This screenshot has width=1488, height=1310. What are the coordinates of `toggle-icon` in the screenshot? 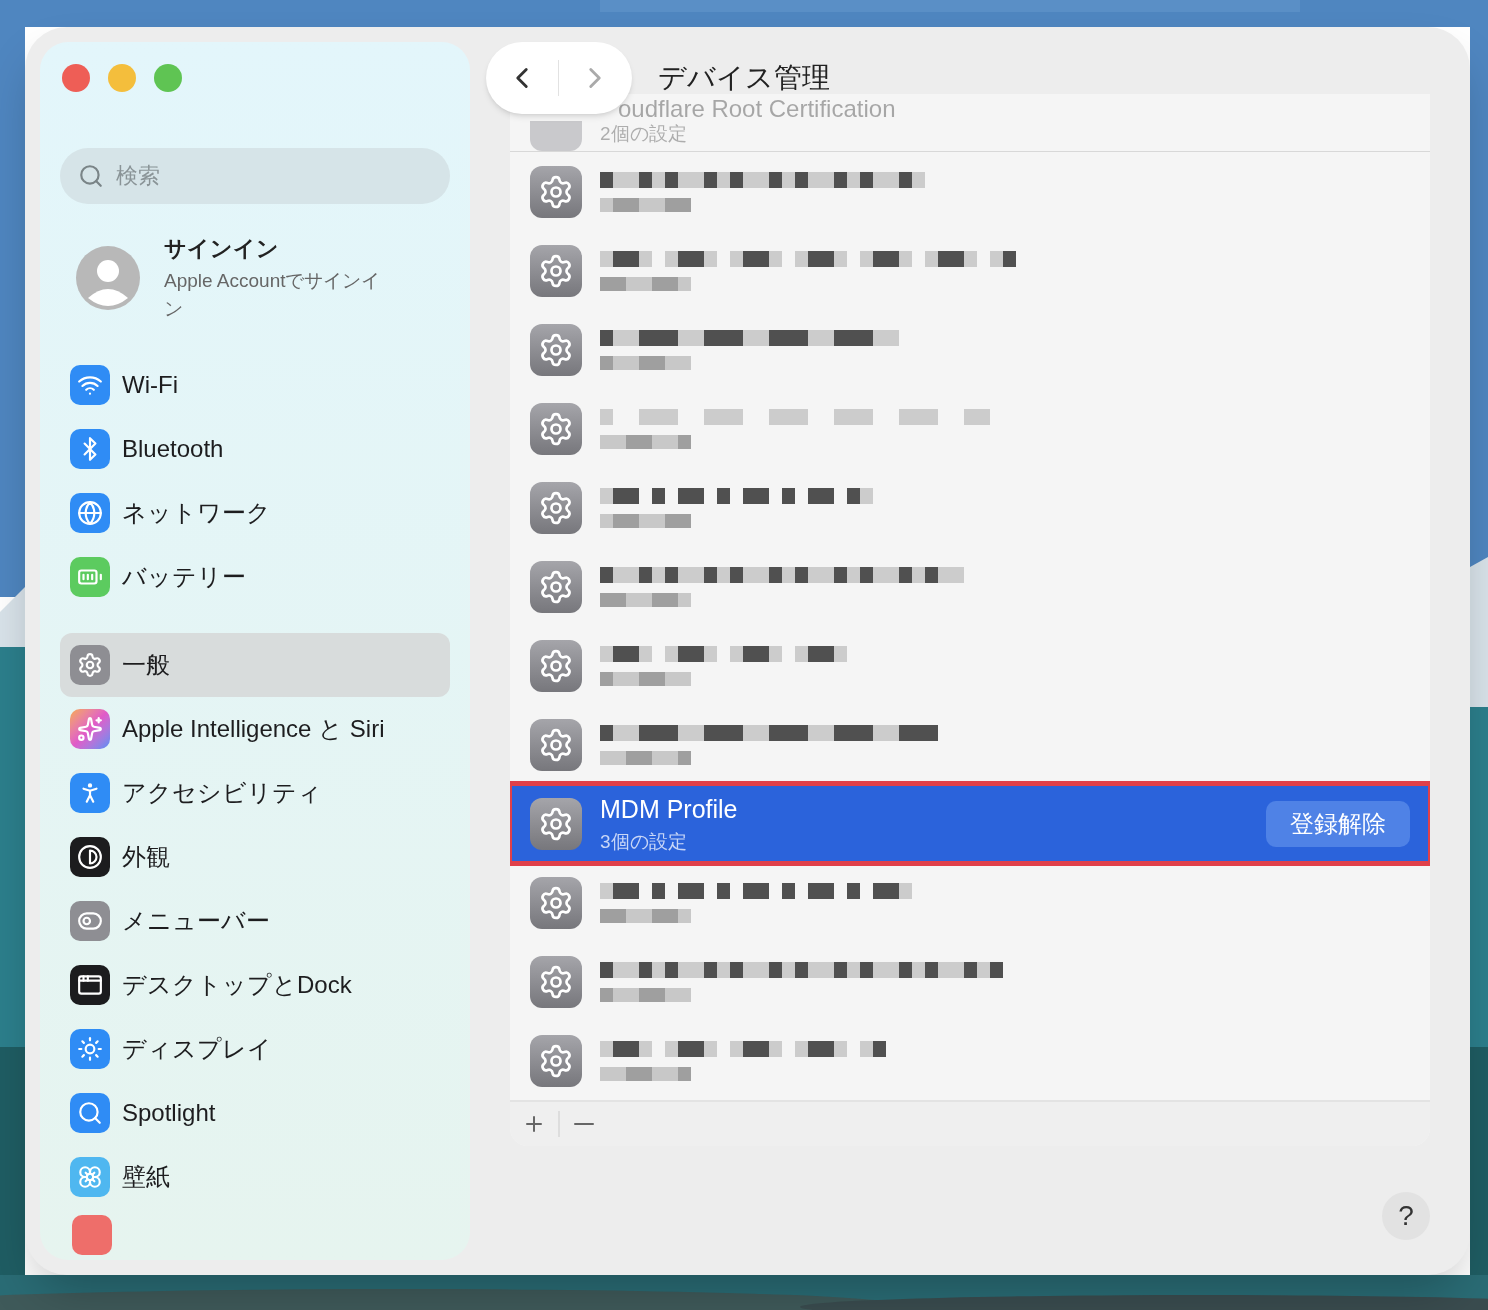 It's located at (90, 921).